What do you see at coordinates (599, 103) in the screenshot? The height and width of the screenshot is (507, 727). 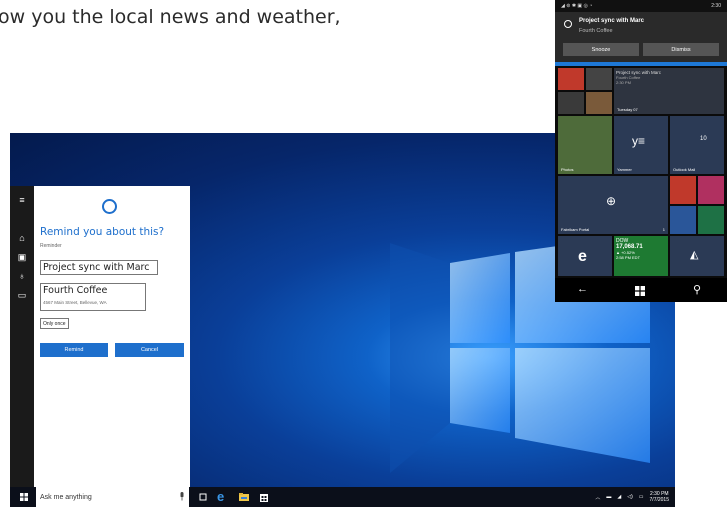 I see `tile-people` at bounding box center [599, 103].